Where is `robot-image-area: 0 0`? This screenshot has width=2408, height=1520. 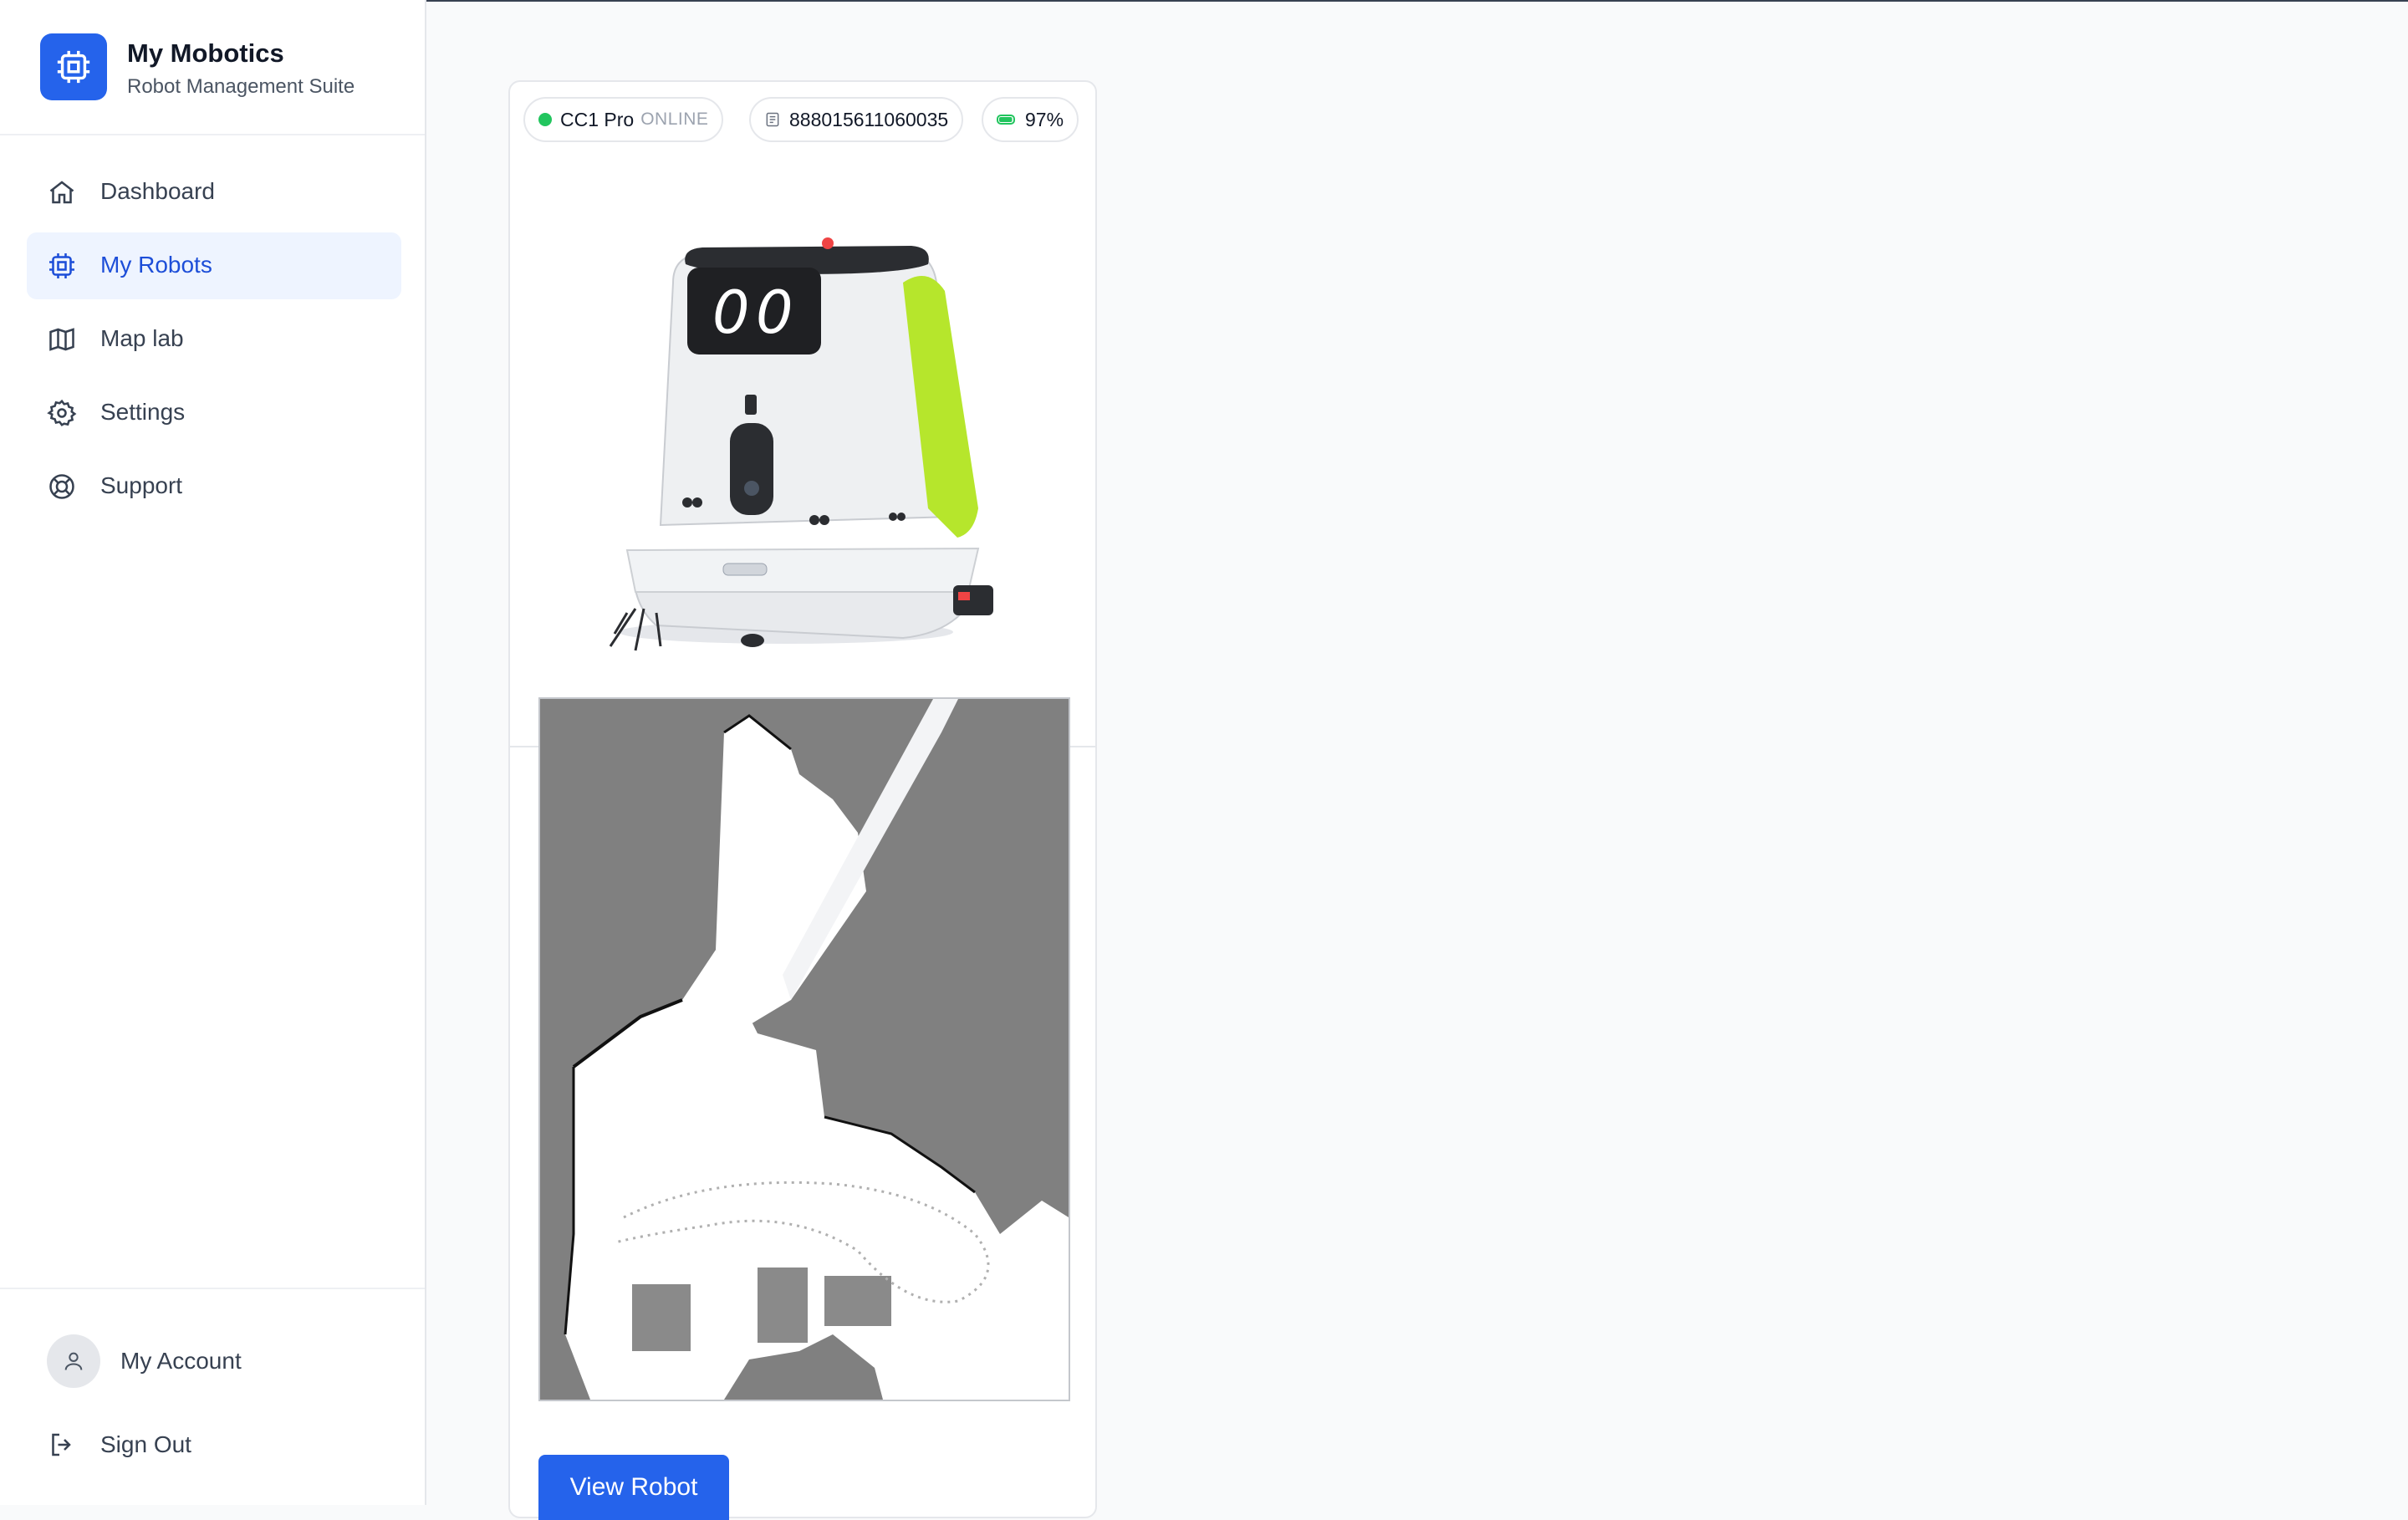 robot-image-area: 0 0 is located at coordinates (803, 452).